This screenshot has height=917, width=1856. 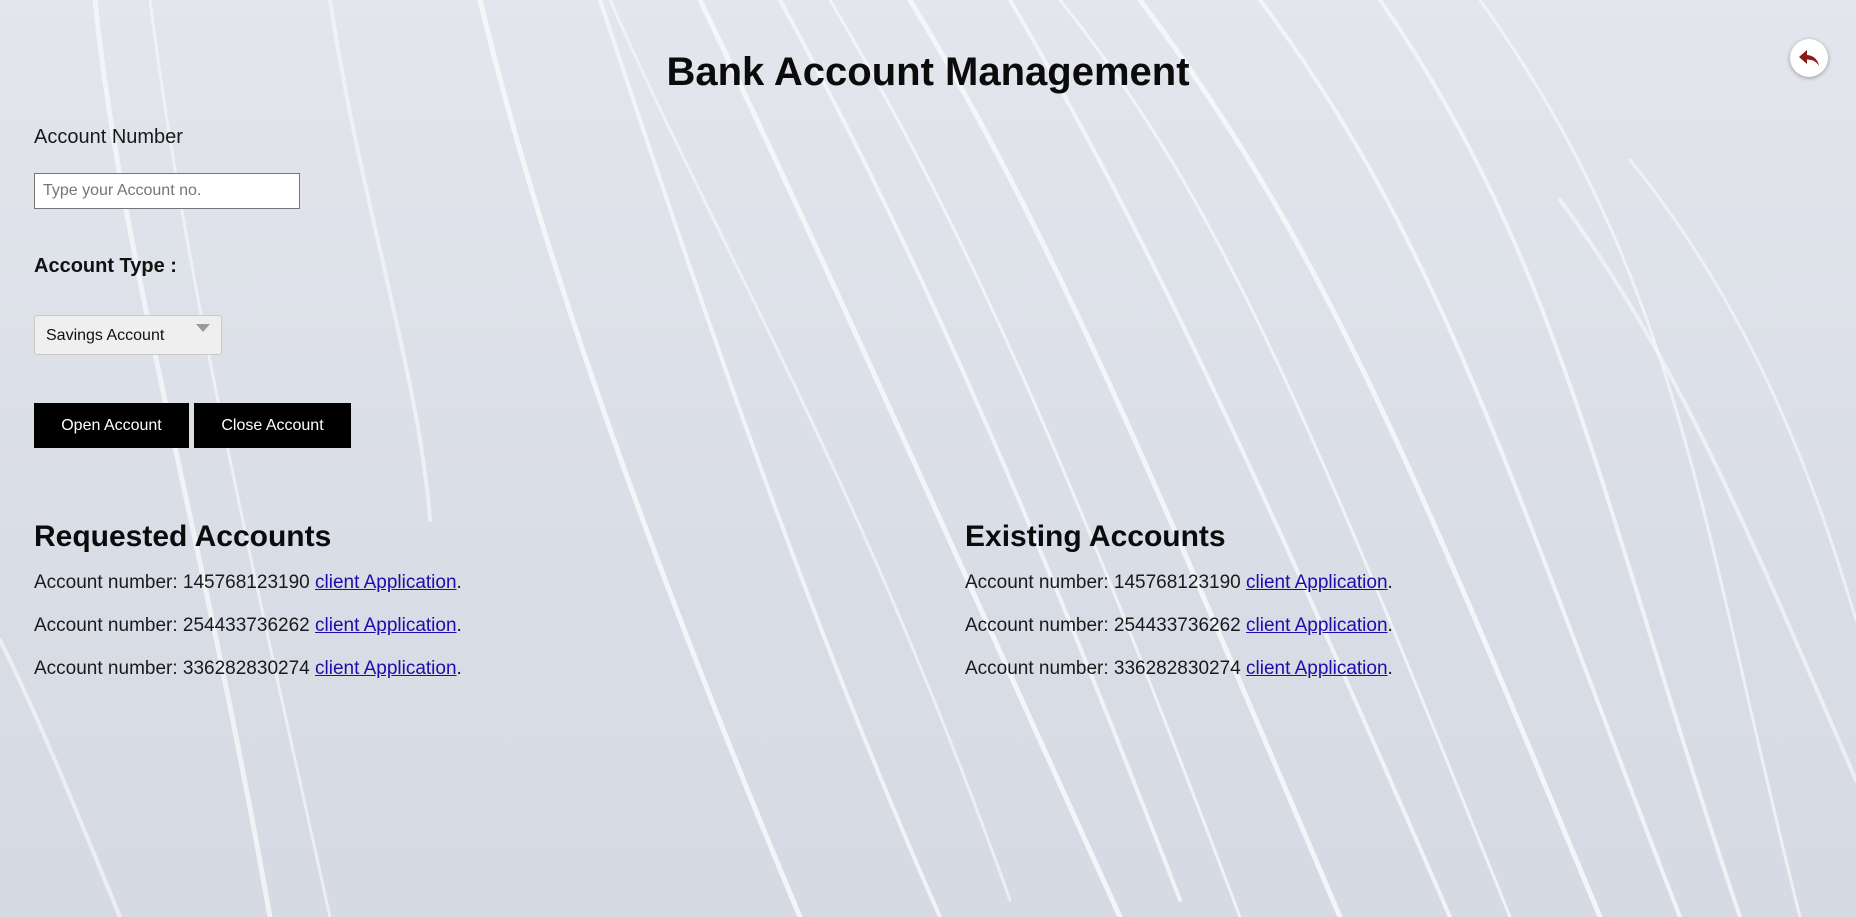 What do you see at coordinates (105, 266) in the screenshot?
I see `account-type-label: Account Type :` at bounding box center [105, 266].